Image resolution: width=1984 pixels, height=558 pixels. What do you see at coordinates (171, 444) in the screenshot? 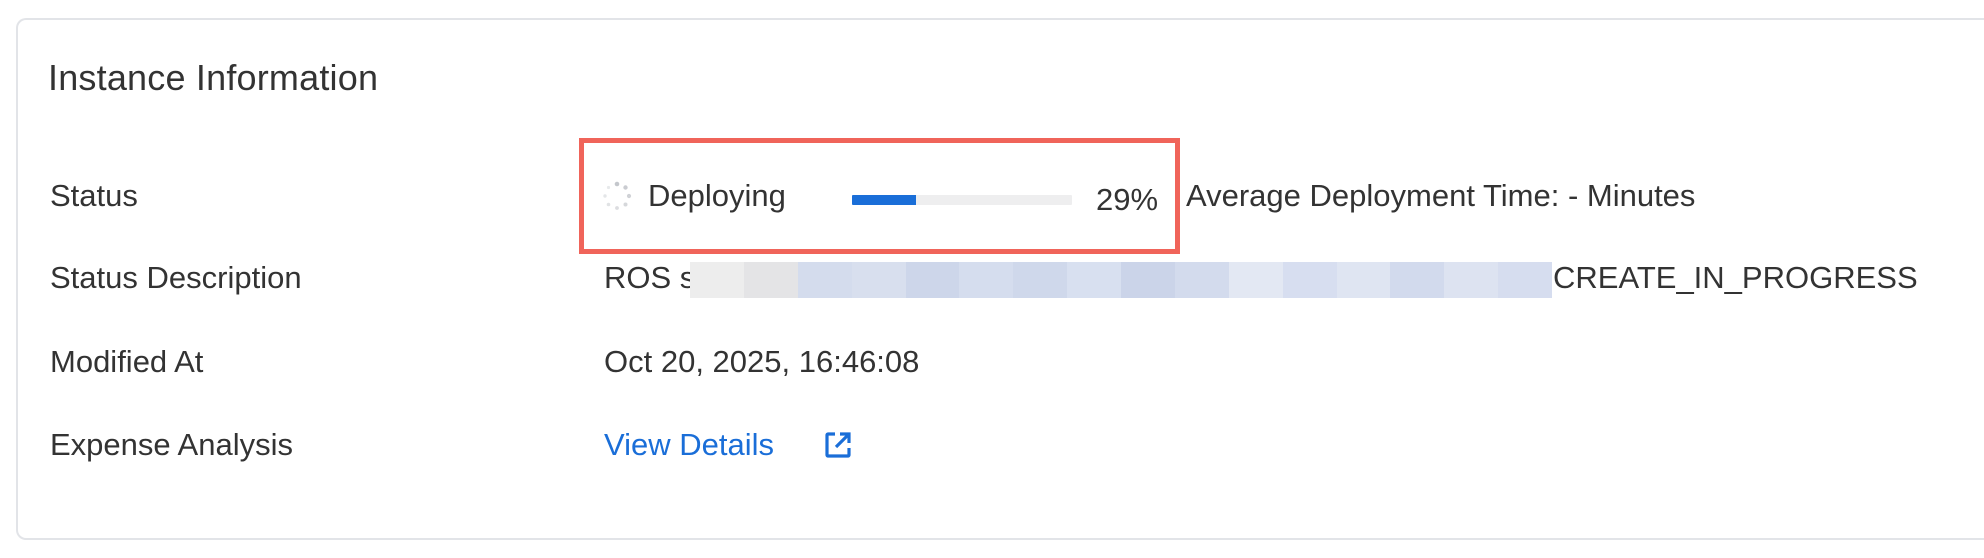
I see `expense-analysis-label: Expense Analysis` at bounding box center [171, 444].